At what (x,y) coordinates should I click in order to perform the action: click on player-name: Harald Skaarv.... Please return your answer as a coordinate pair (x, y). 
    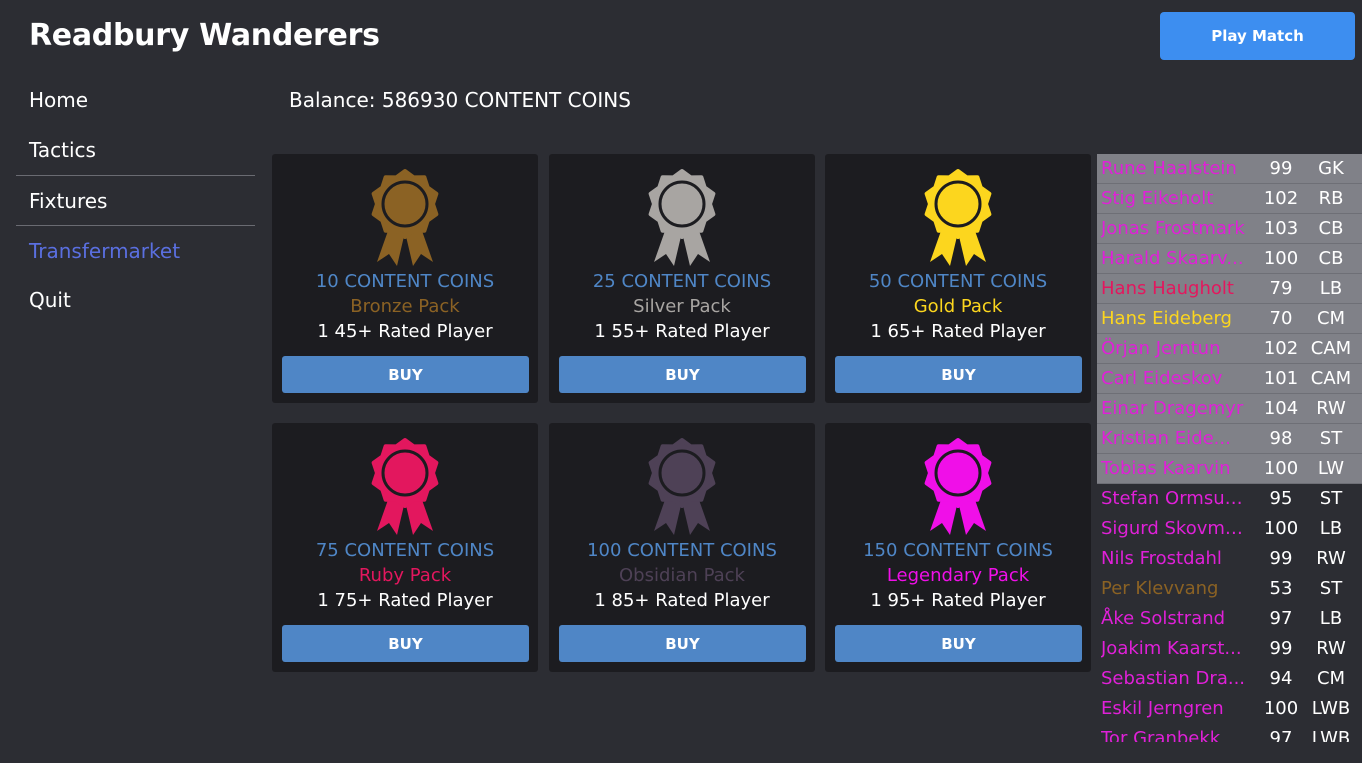
    Looking at the image, I should click on (1172, 258).